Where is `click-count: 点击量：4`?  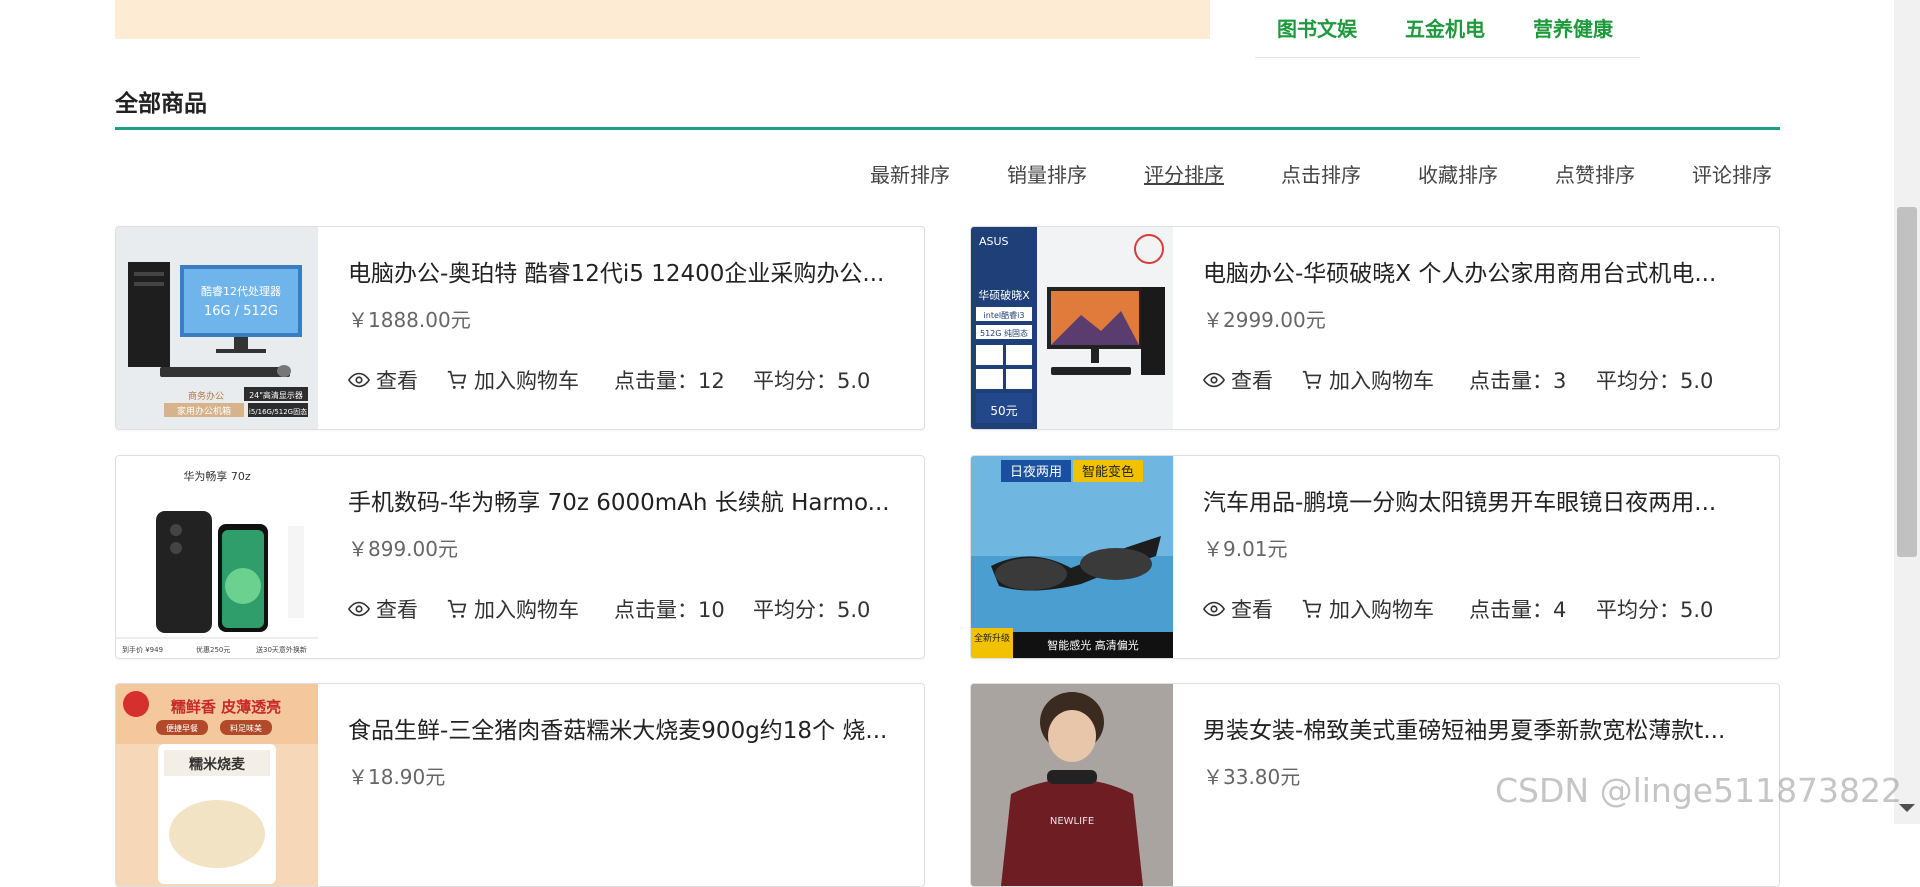 click-count: 点击量：4 is located at coordinates (1518, 610).